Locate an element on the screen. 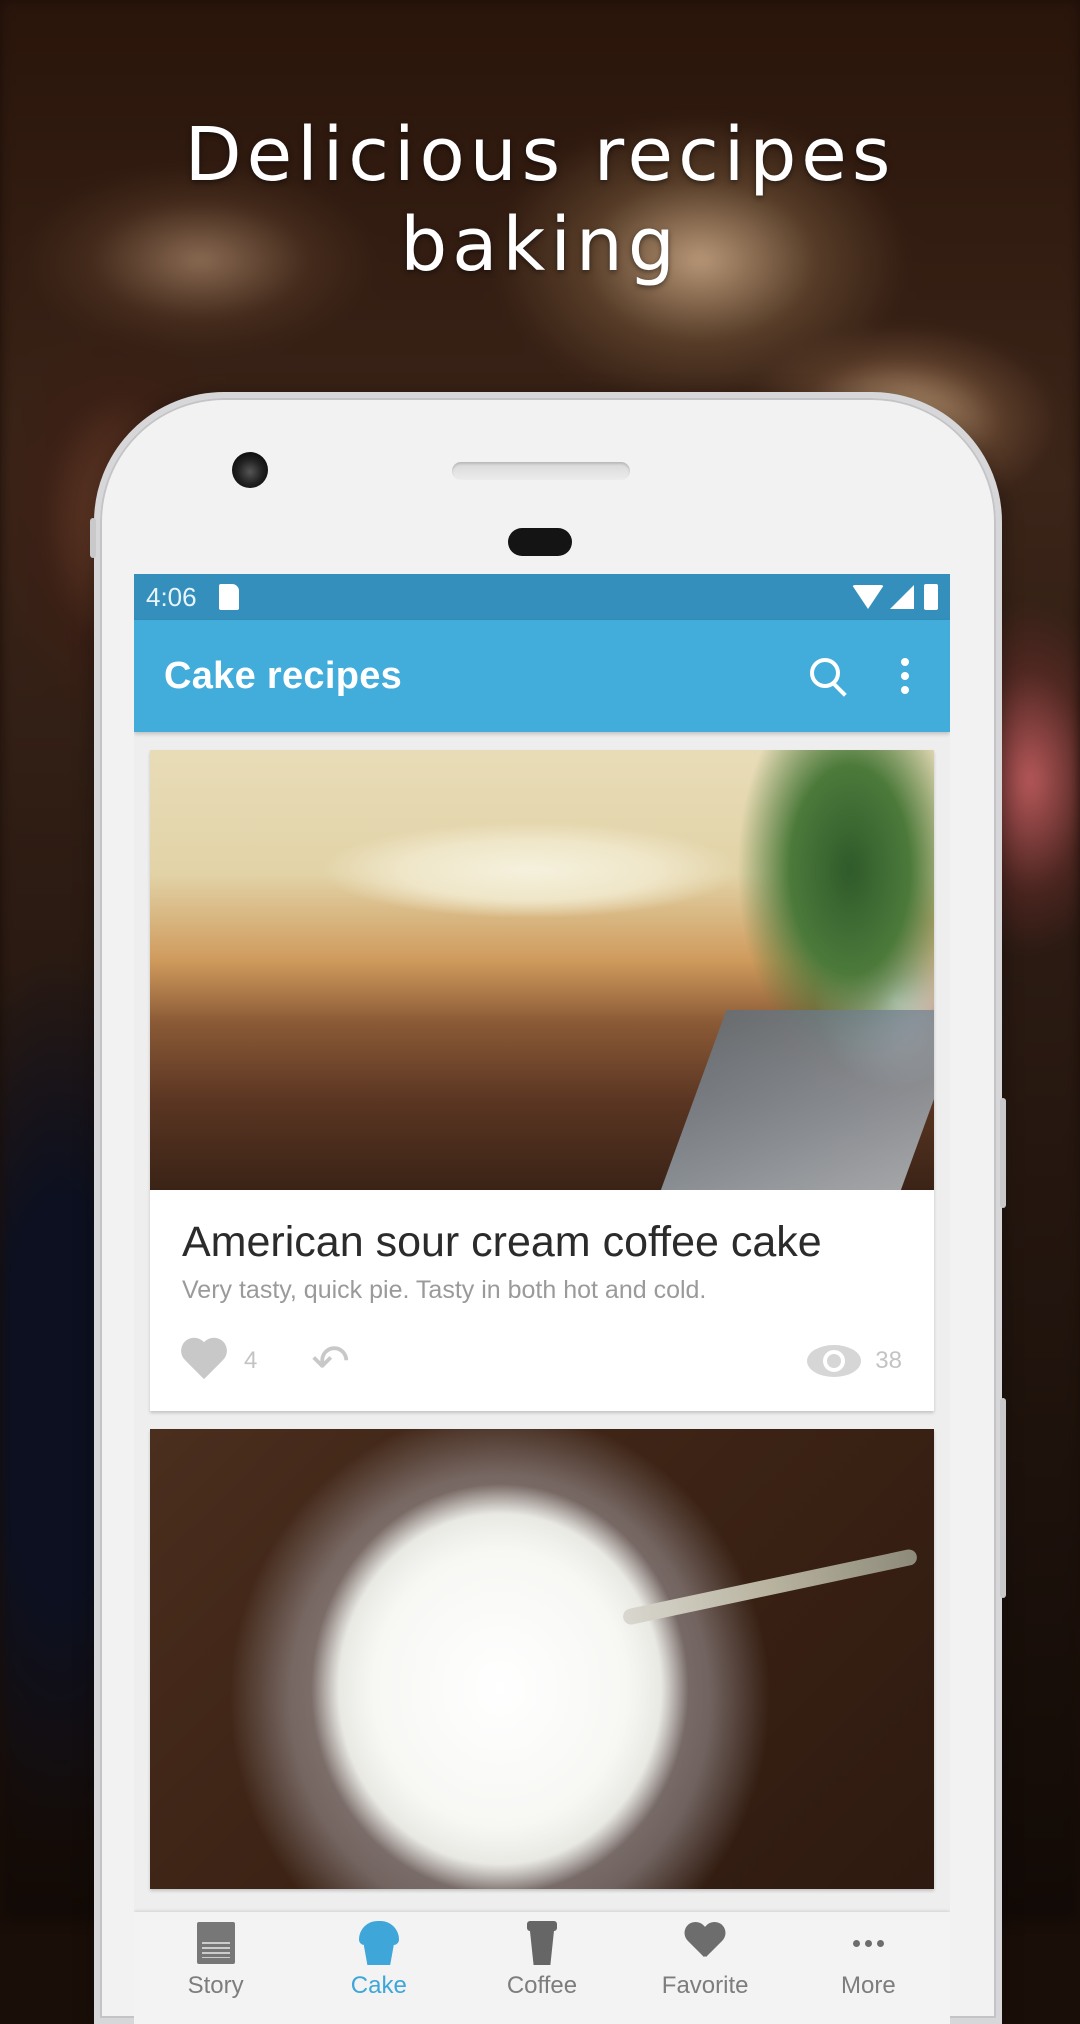 Image resolution: width=1080 pixels, height=2024 pixels. nav-label: More is located at coordinates (868, 1985).